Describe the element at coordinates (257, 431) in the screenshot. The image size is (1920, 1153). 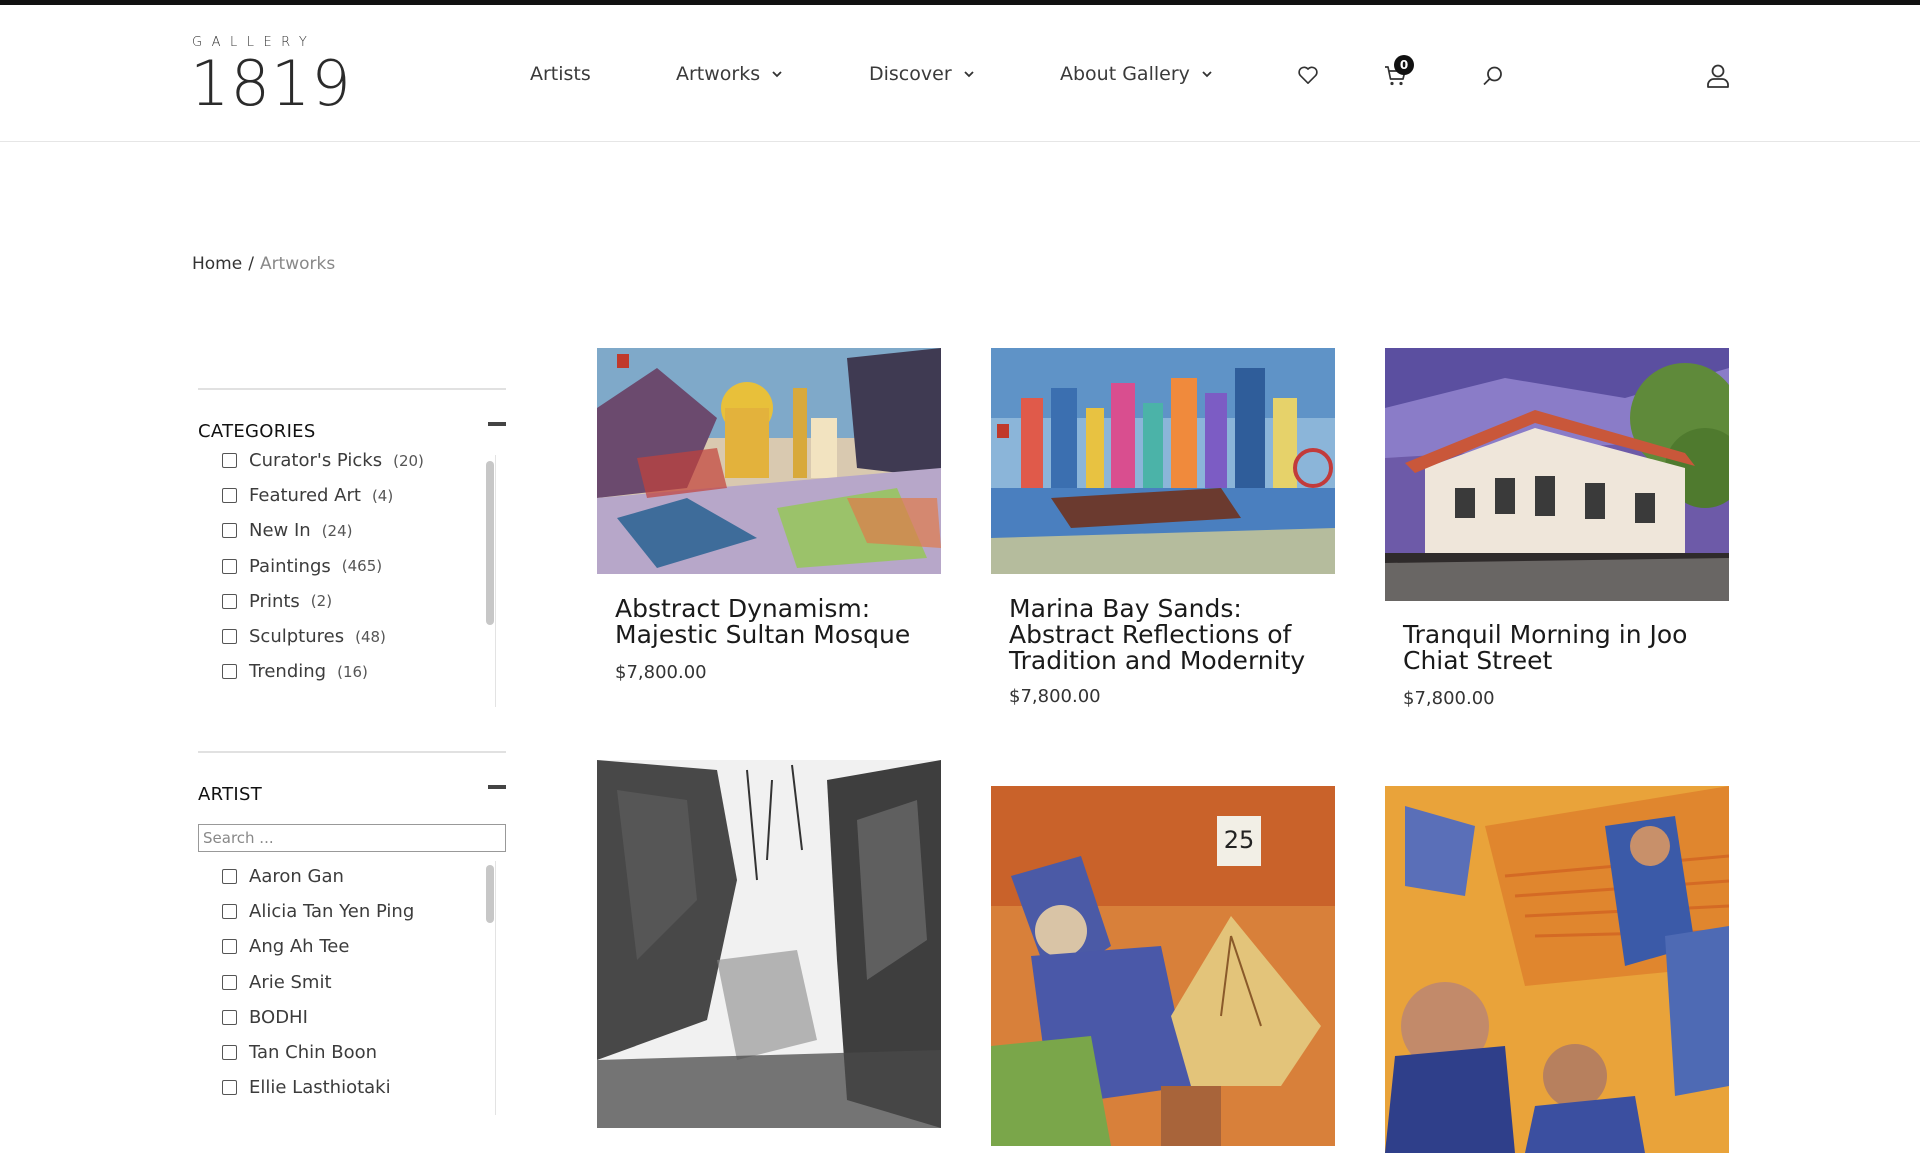
I see `categories-title: CATEGORIES` at that location.